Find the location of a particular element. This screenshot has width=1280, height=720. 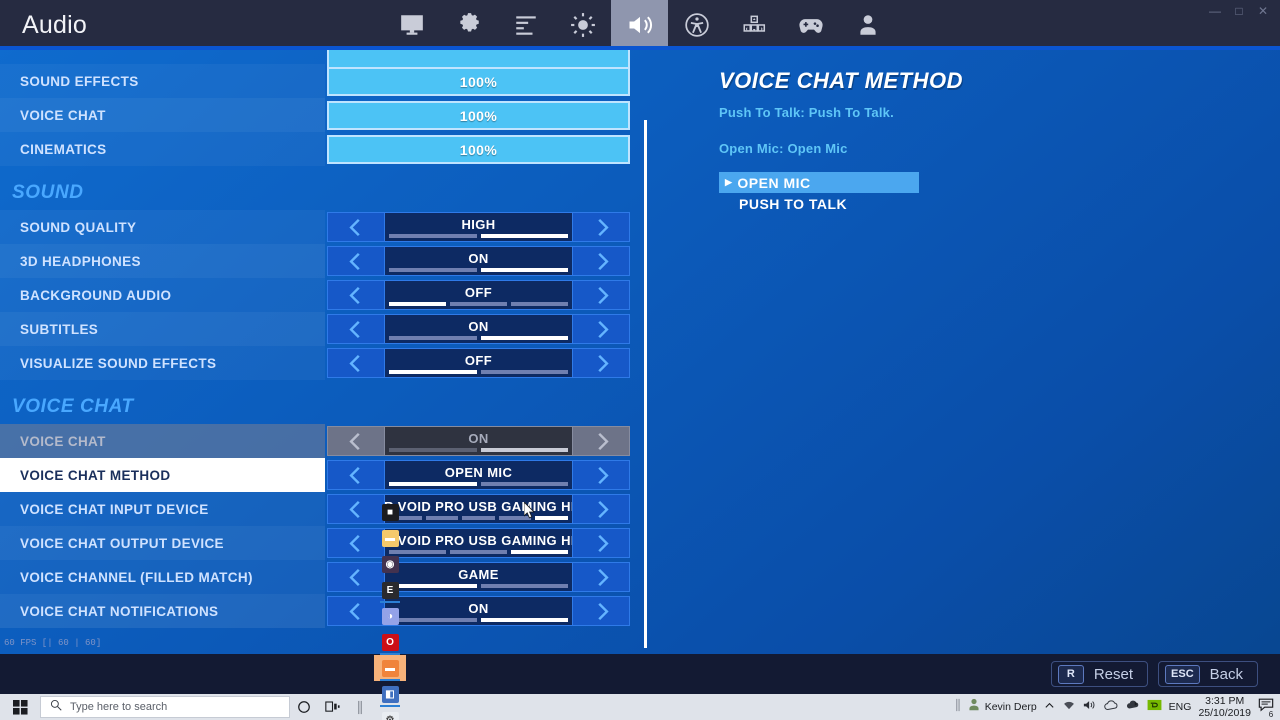

system-tray: Kevin Derp ENG 3:31 PM 25/10/2019 6 is located at coordinates (1117, 707).